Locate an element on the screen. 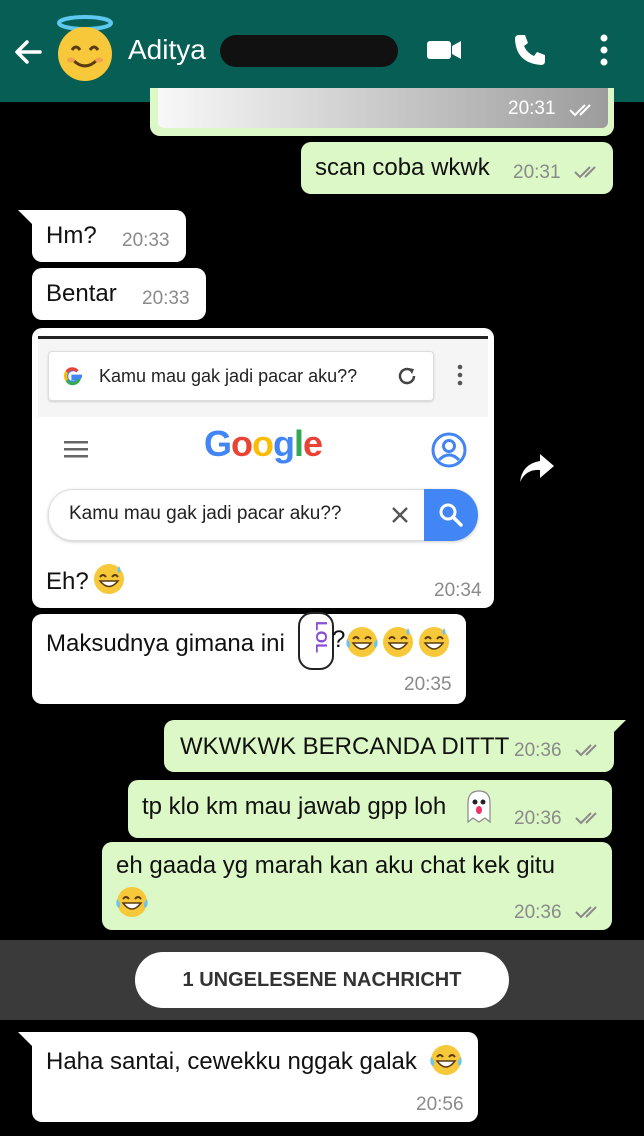 The width and height of the screenshot is (644, 1136). incoming-message: Haha santai, cewekku nggak galak 20:56 is located at coordinates (255, 1077).